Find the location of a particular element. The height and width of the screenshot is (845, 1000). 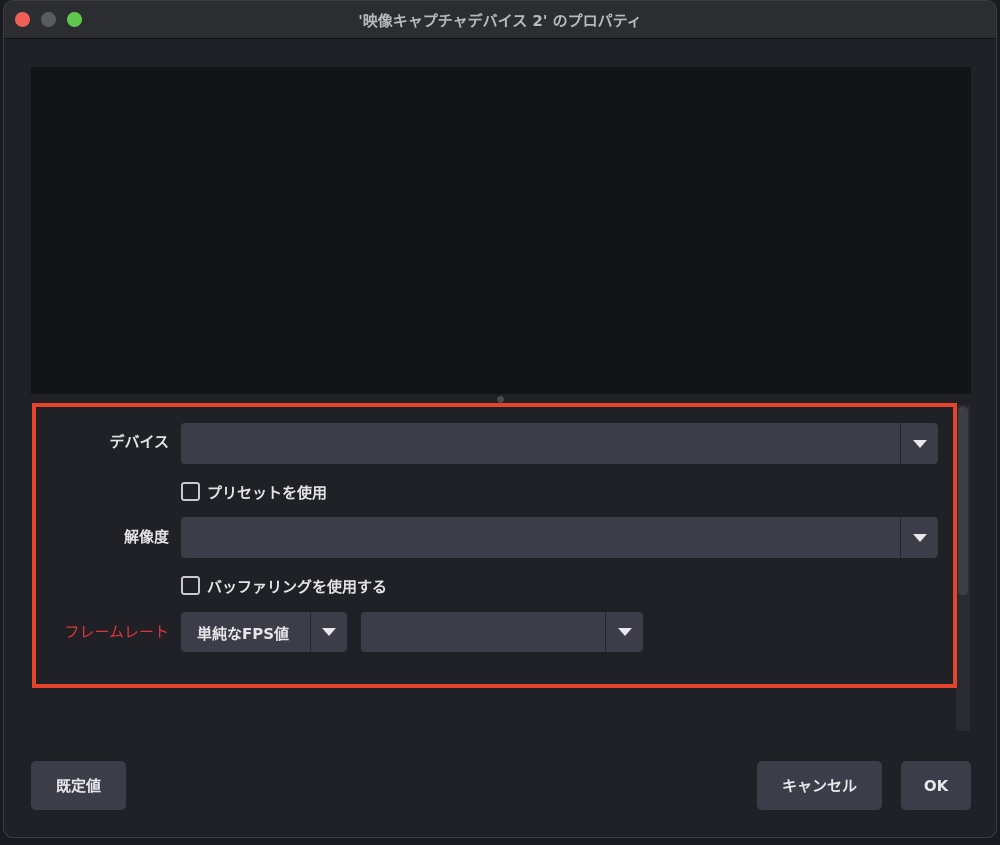

splitter-handle is located at coordinates (500, 399).